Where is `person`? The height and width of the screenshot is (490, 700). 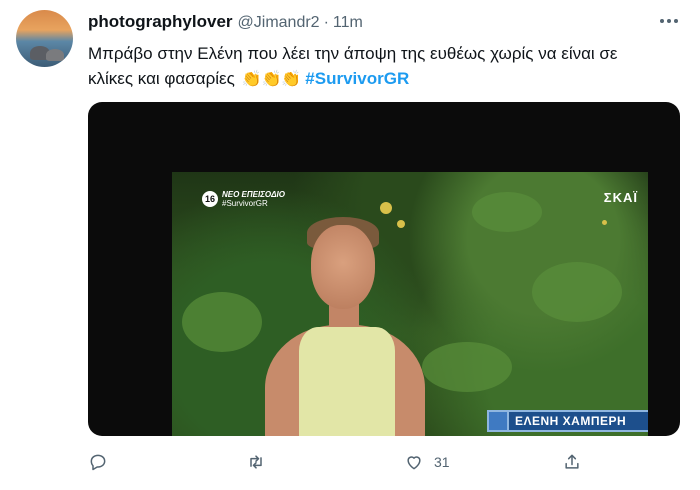 person is located at coordinates (362, 316).